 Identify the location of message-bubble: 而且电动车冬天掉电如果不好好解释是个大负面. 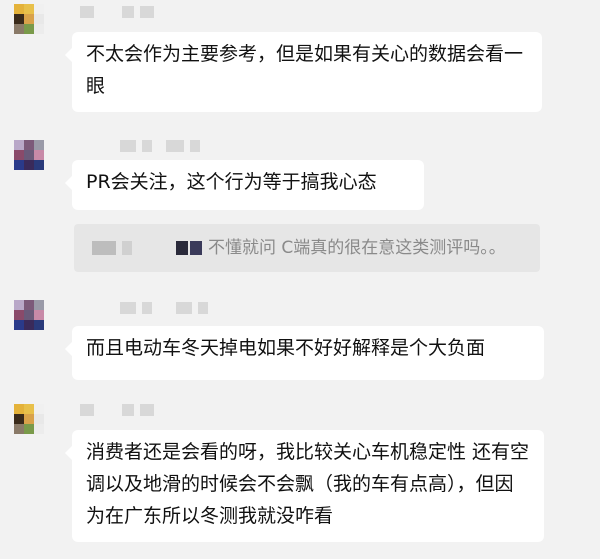
(304, 353).